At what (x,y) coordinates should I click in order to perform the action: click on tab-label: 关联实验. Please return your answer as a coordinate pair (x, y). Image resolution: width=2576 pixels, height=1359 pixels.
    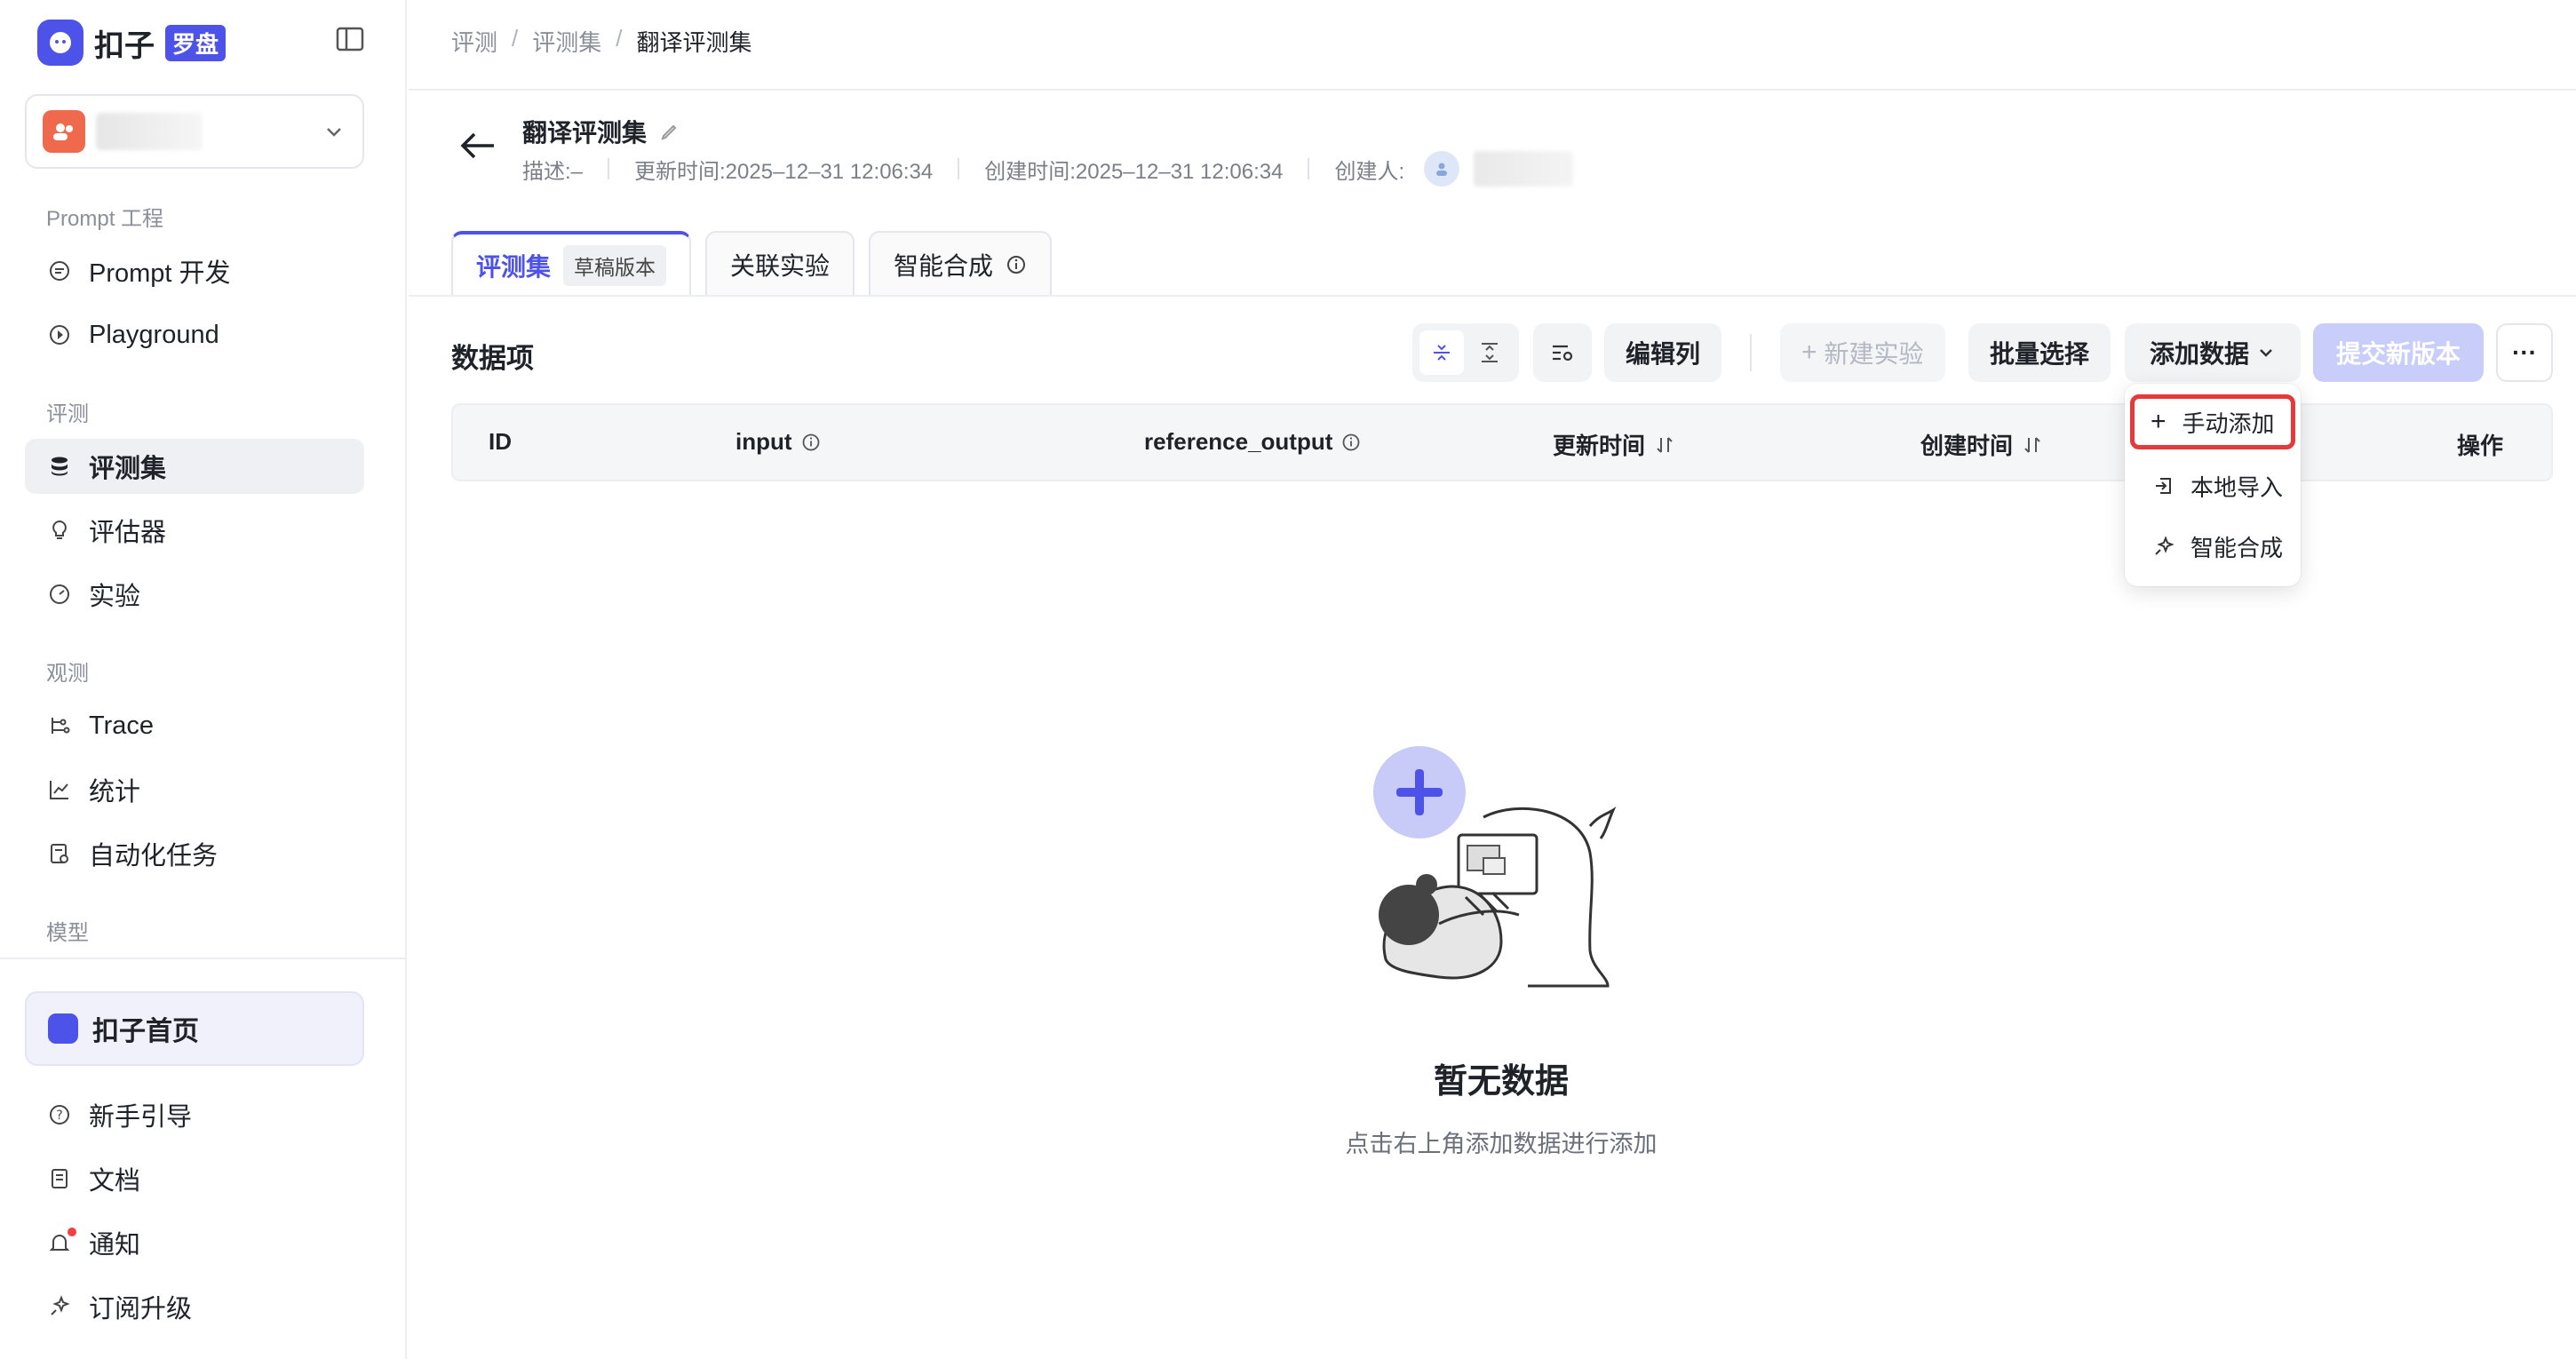
    Looking at the image, I should click on (780, 266).